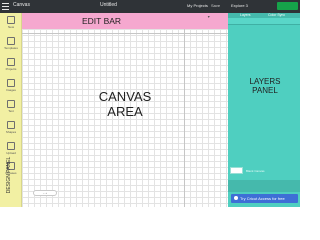 Image resolution: width=320 pixels, height=240 pixels. I want to click on machine-select: Explore 3, so click(239, 5).